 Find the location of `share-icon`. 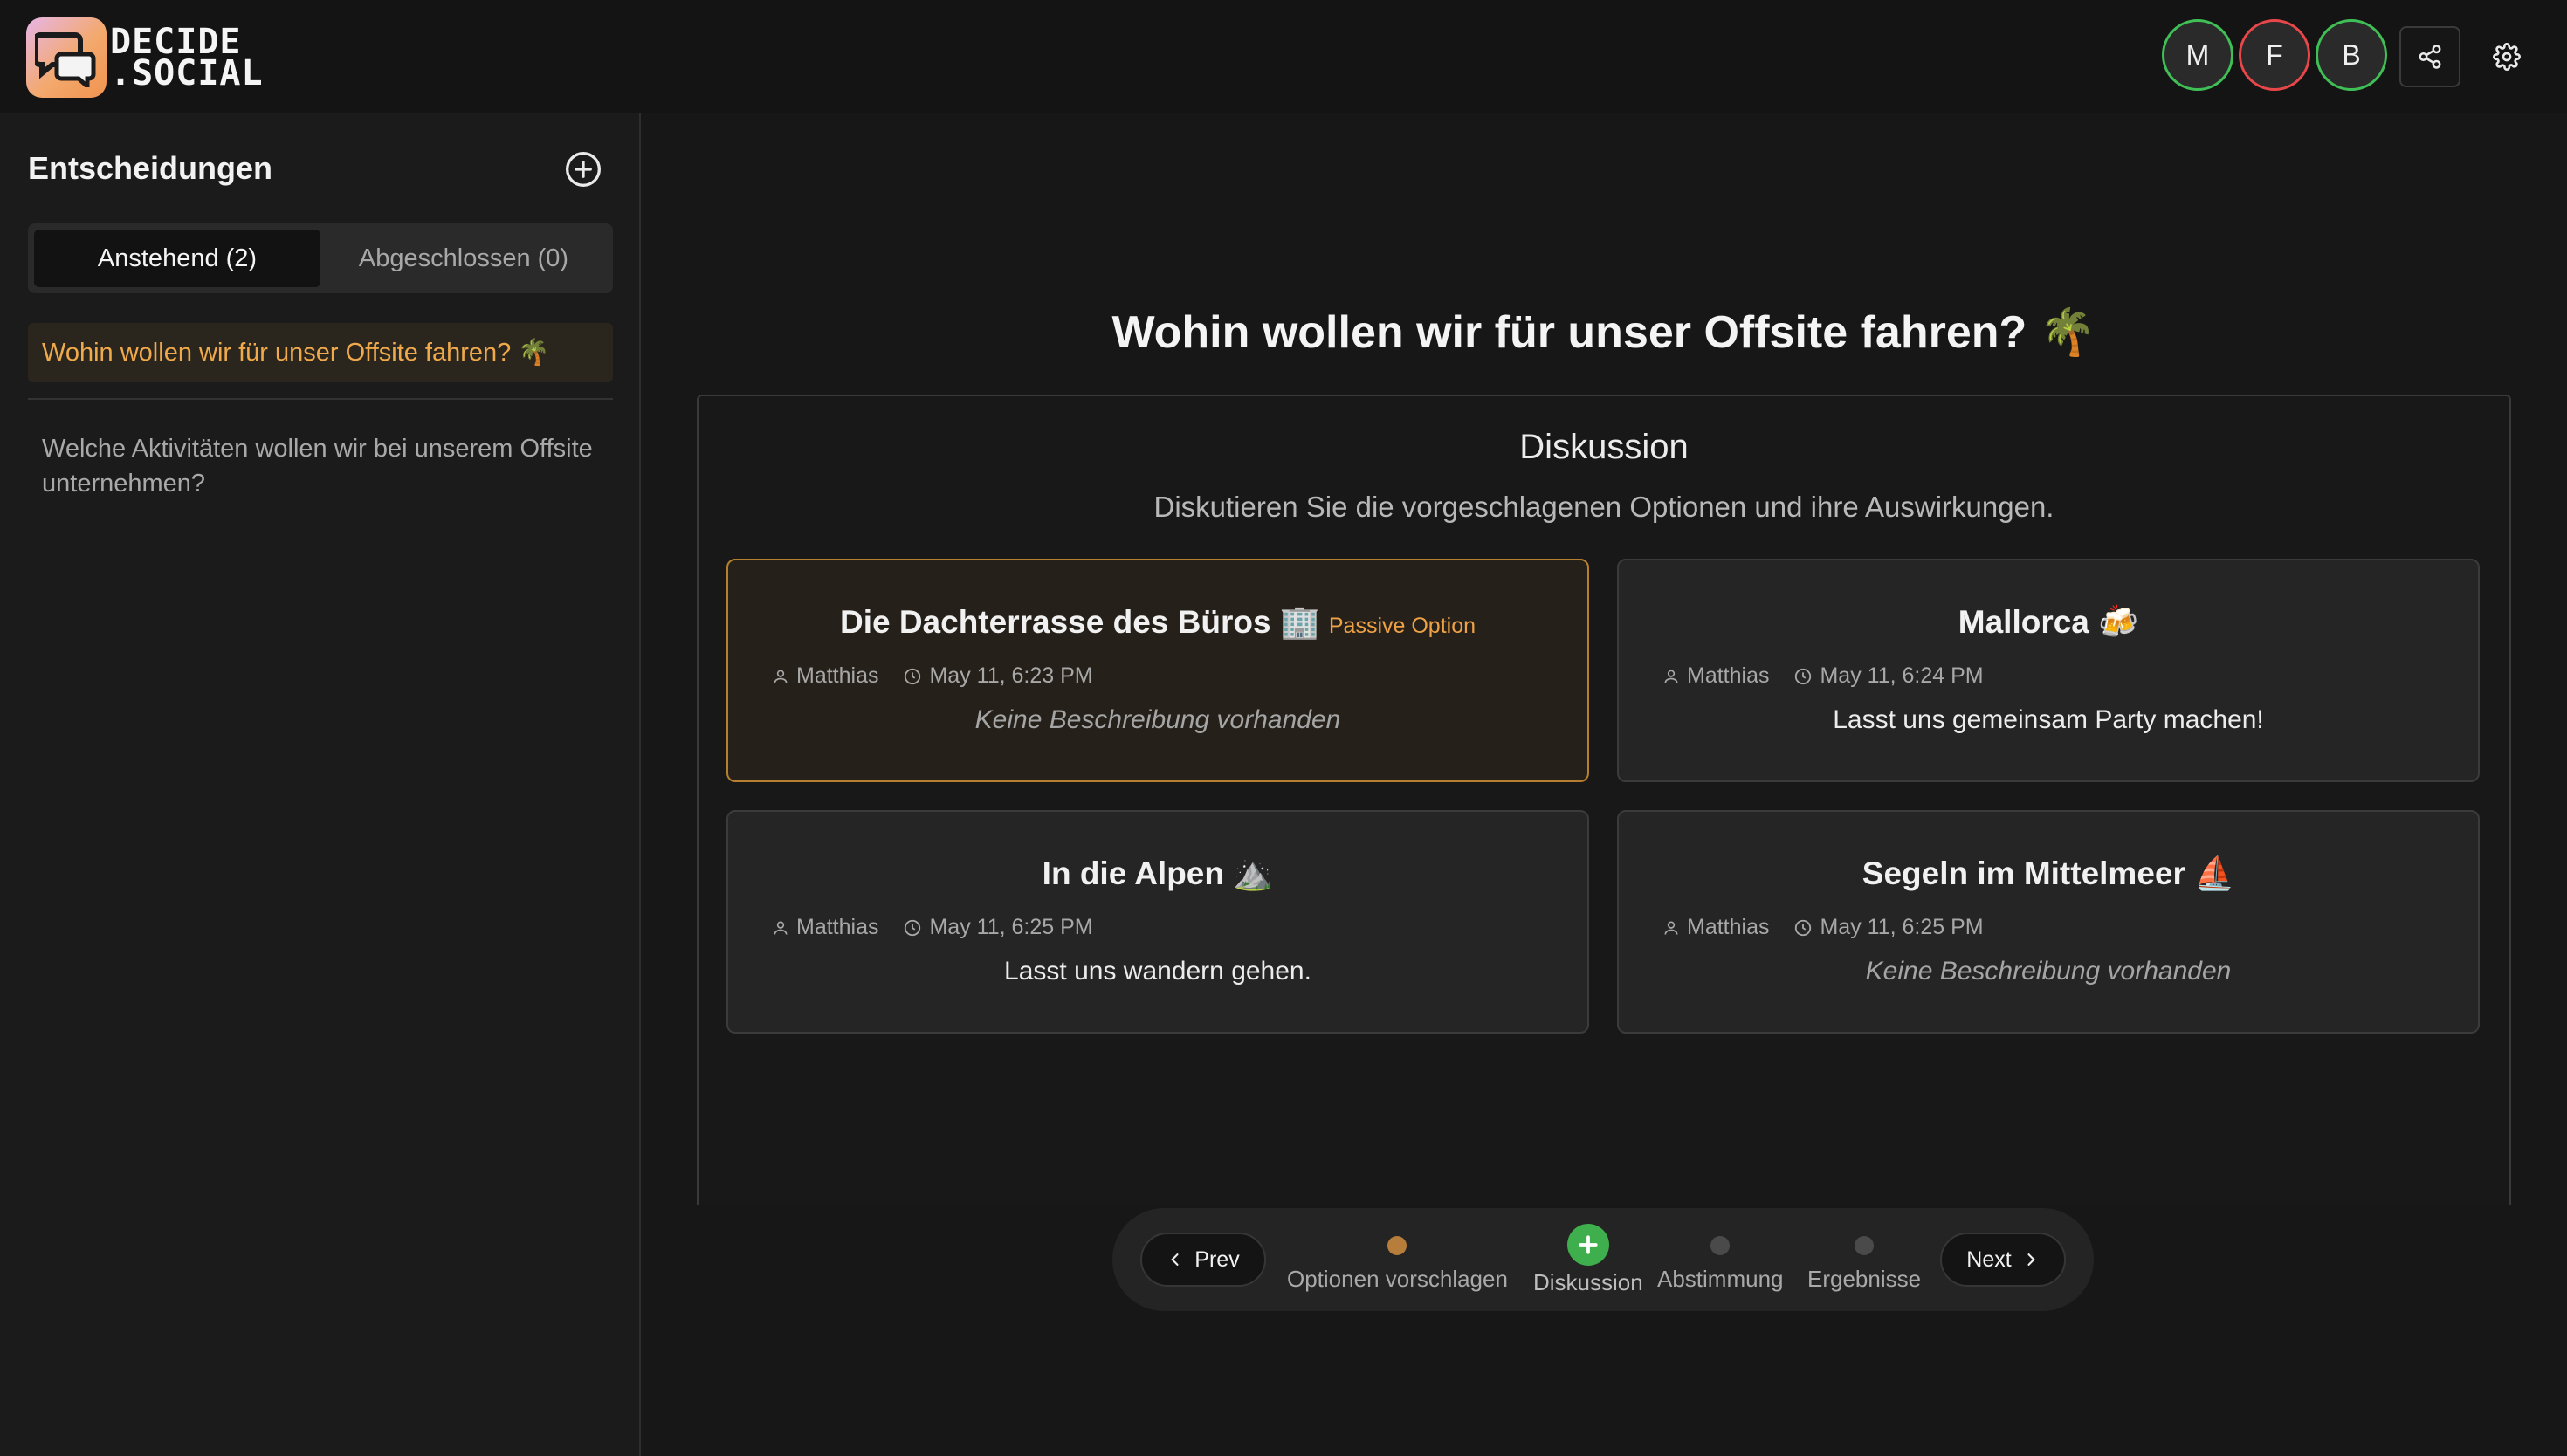

share-icon is located at coordinates (2430, 57).